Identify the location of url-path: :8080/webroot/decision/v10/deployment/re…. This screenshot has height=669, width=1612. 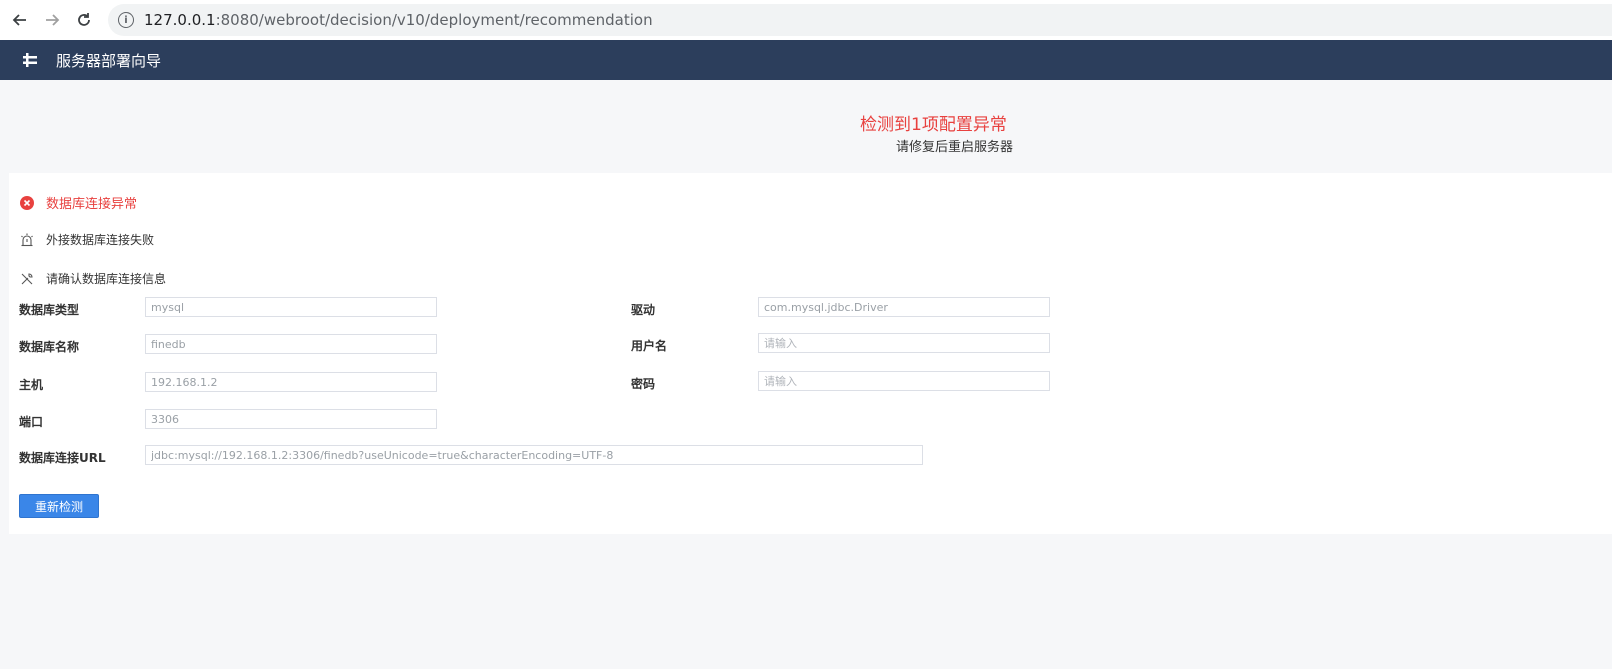
(434, 20).